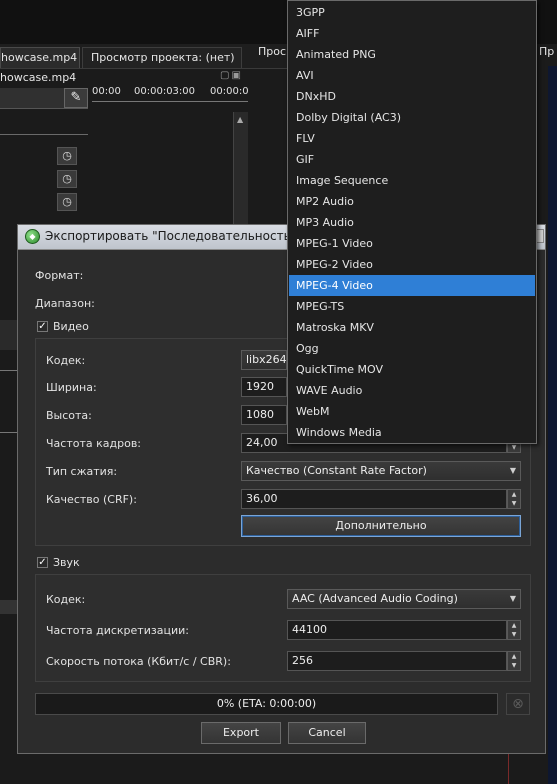 This screenshot has width=557, height=784. What do you see at coordinates (375, 598) in the screenshot?
I see `audio-codec-value: AAC (Advanced Audio Coding)` at bounding box center [375, 598].